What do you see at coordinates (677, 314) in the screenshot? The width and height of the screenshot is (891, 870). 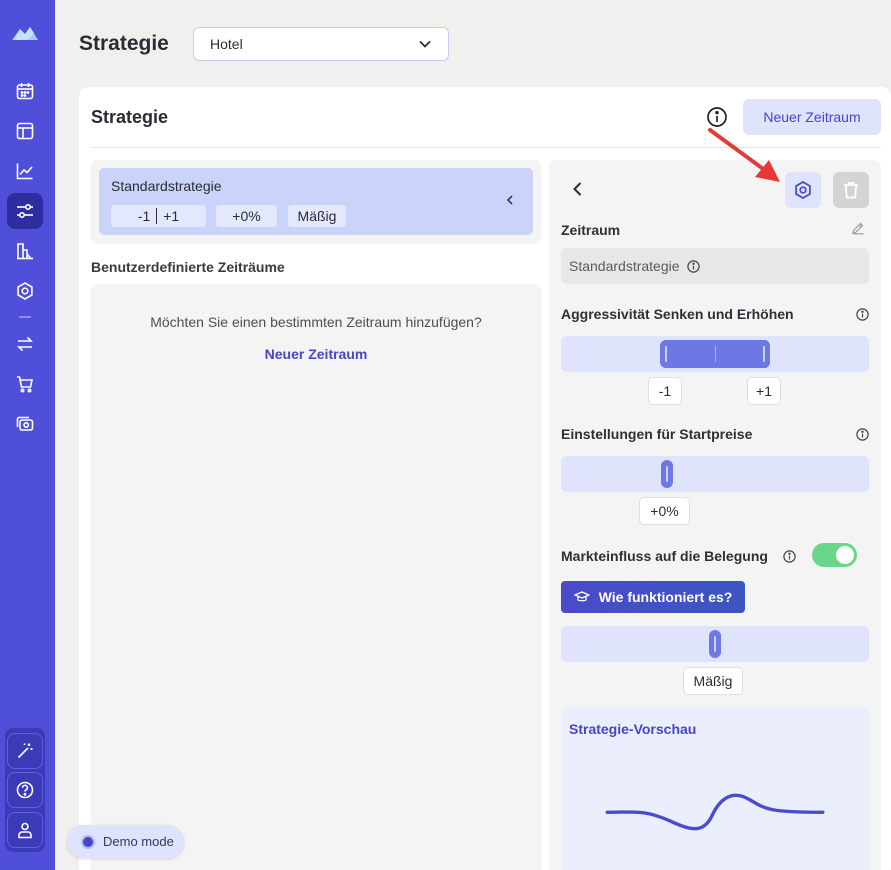 I see `aggressiveness-label: Aggressivität Senken und Erhöhen` at bounding box center [677, 314].